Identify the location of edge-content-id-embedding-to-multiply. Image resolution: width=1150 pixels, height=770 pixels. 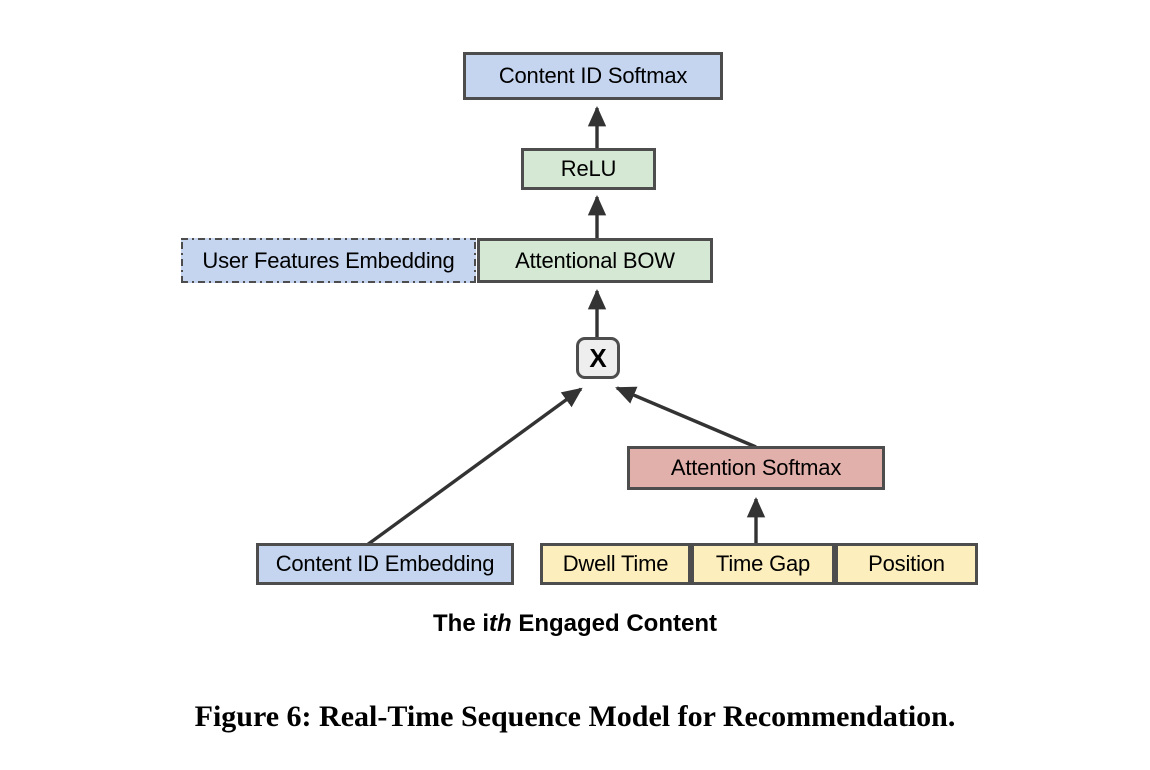
(474, 467).